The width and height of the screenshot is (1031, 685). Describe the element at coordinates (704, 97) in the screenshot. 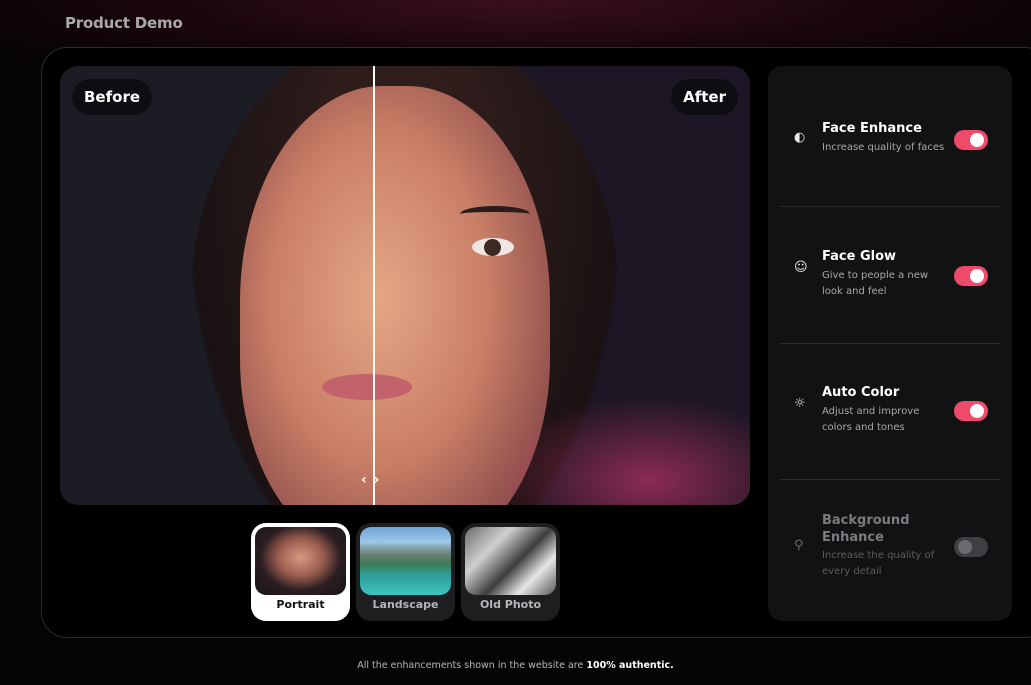

I see `after-label: After` at that location.